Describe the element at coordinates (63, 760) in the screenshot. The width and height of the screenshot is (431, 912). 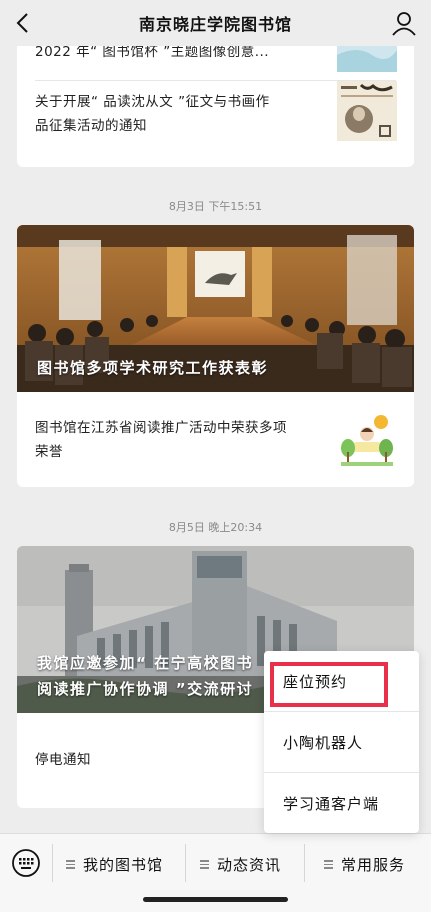
I see `article-title: 停电通知` at that location.